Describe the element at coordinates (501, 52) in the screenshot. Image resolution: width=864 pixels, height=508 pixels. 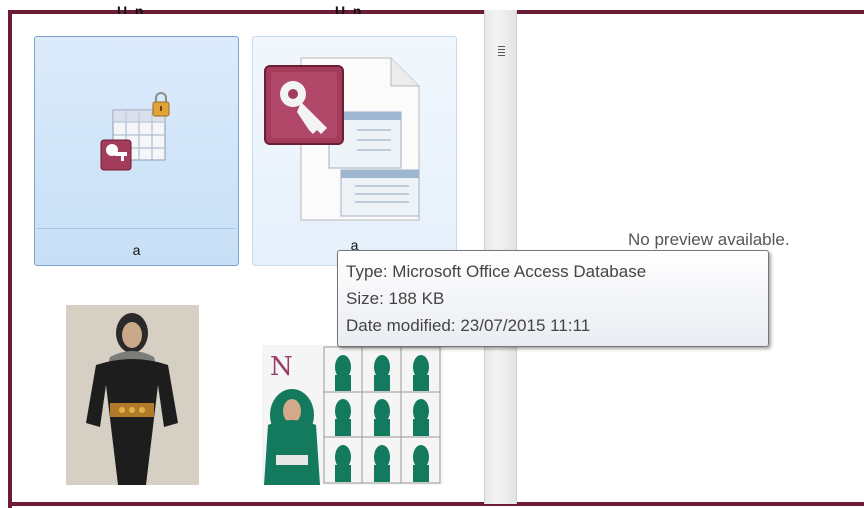
I see `scrollbar-grip-icon` at that location.